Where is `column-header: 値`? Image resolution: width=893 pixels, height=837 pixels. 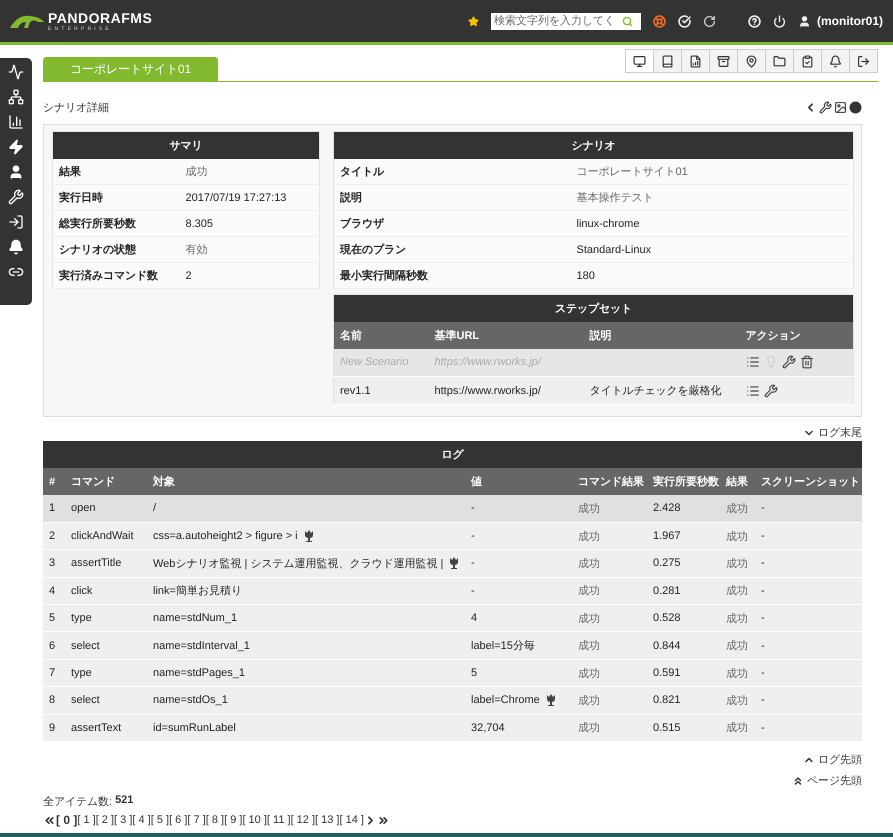
column-header: 値 is located at coordinates (518, 481).